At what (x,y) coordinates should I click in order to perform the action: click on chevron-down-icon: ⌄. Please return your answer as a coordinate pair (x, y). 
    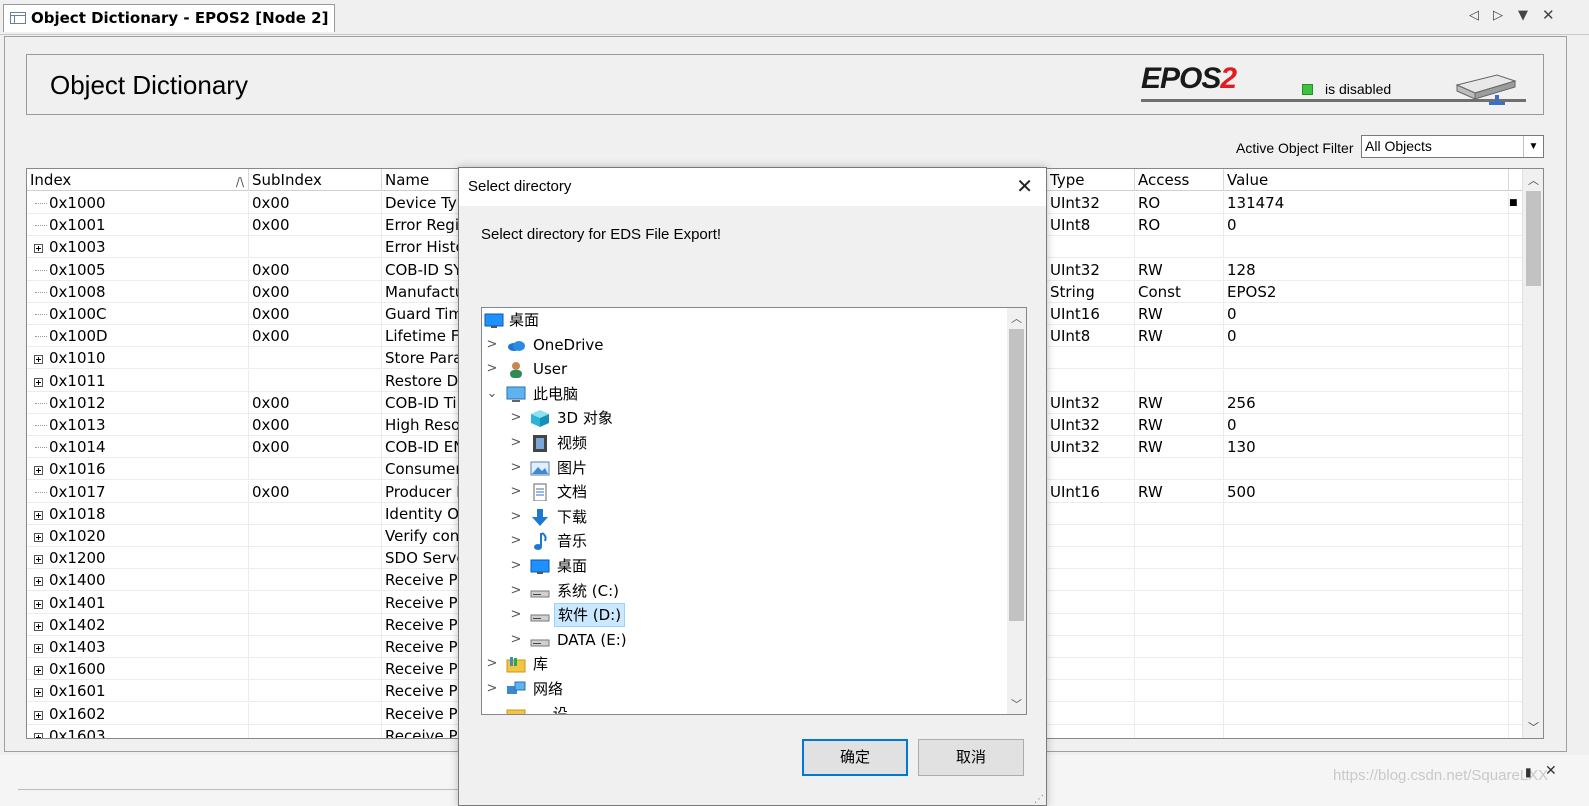
    Looking at the image, I should click on (492, 394).